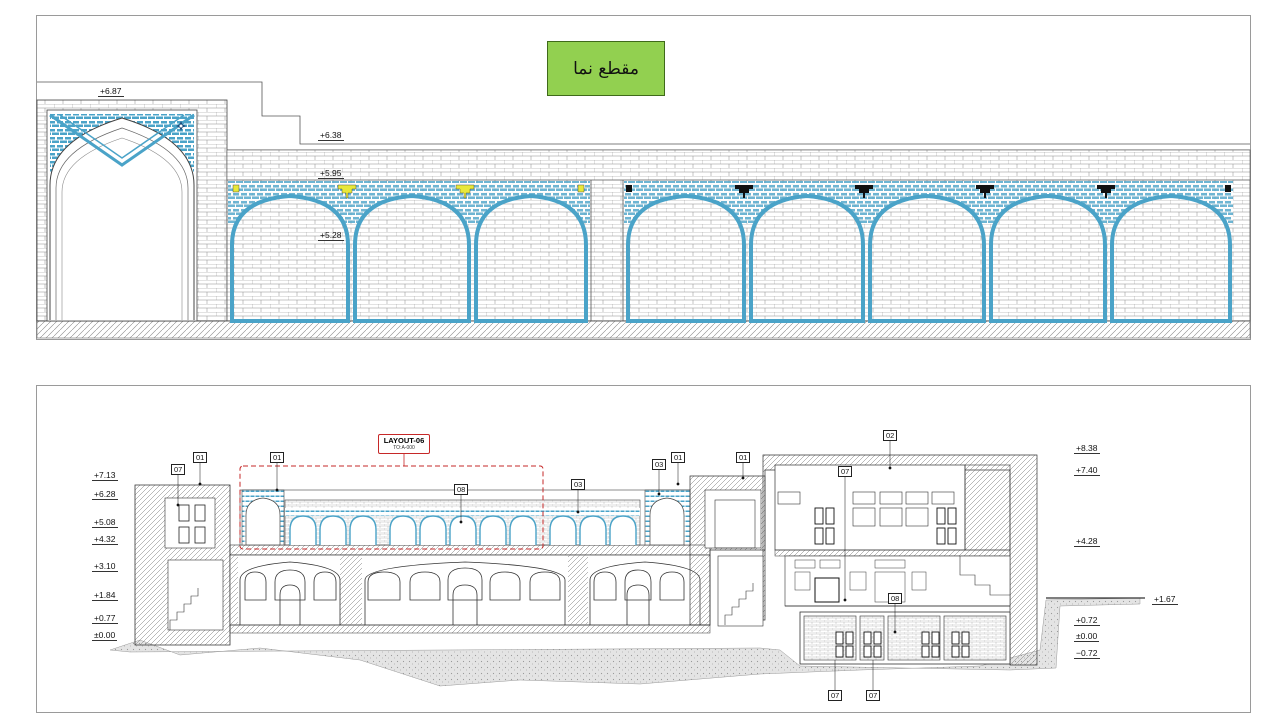  Describe the element at coordinates (105, 618) in the screenshot. I see `level-marker: +0.77` at that location.